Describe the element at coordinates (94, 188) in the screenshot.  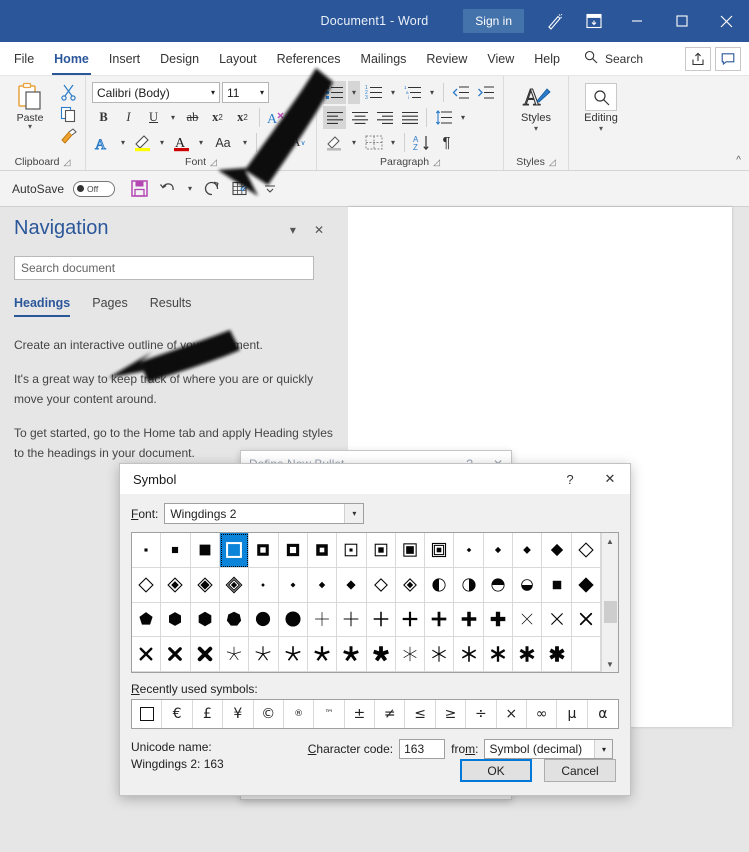
I see `autosave-toggle: Off` at that location.